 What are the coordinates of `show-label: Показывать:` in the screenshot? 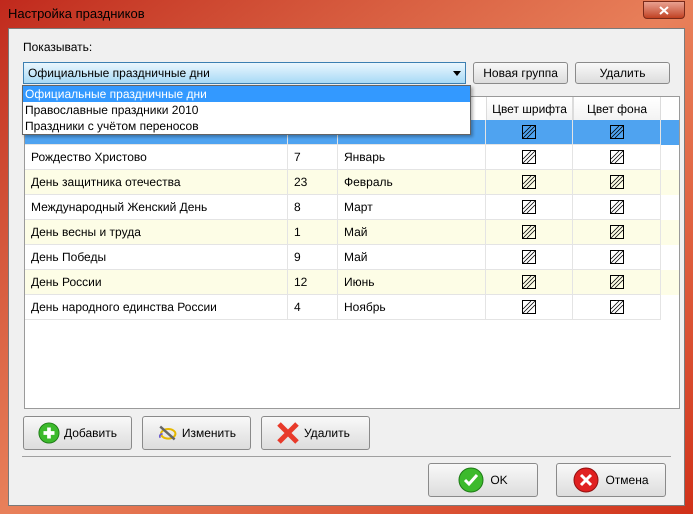 It's located at (58, 47).